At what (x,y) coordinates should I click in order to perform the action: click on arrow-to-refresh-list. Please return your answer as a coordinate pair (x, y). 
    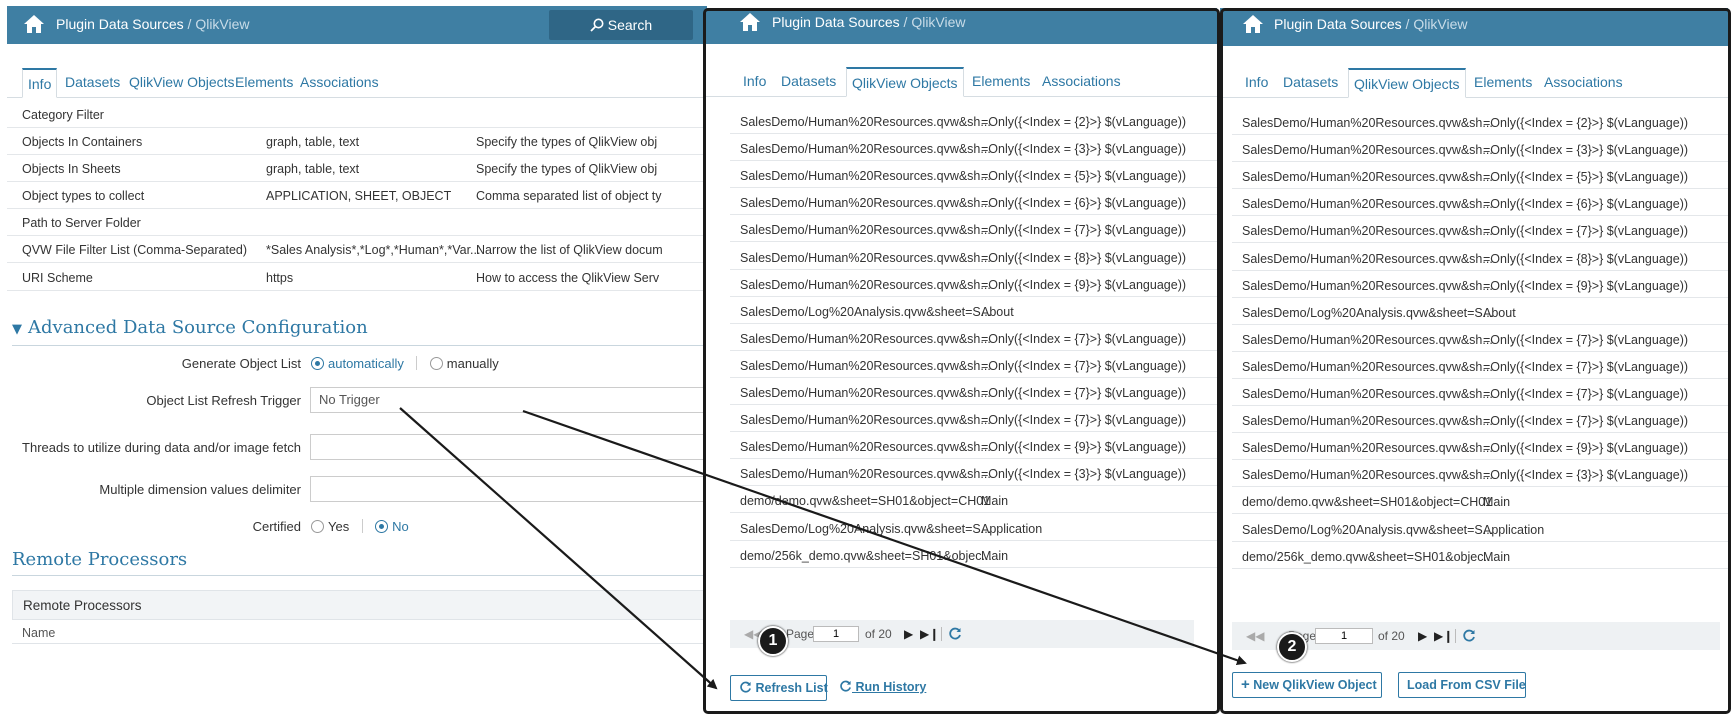
    Looking at the image, I should click on (558, 548).